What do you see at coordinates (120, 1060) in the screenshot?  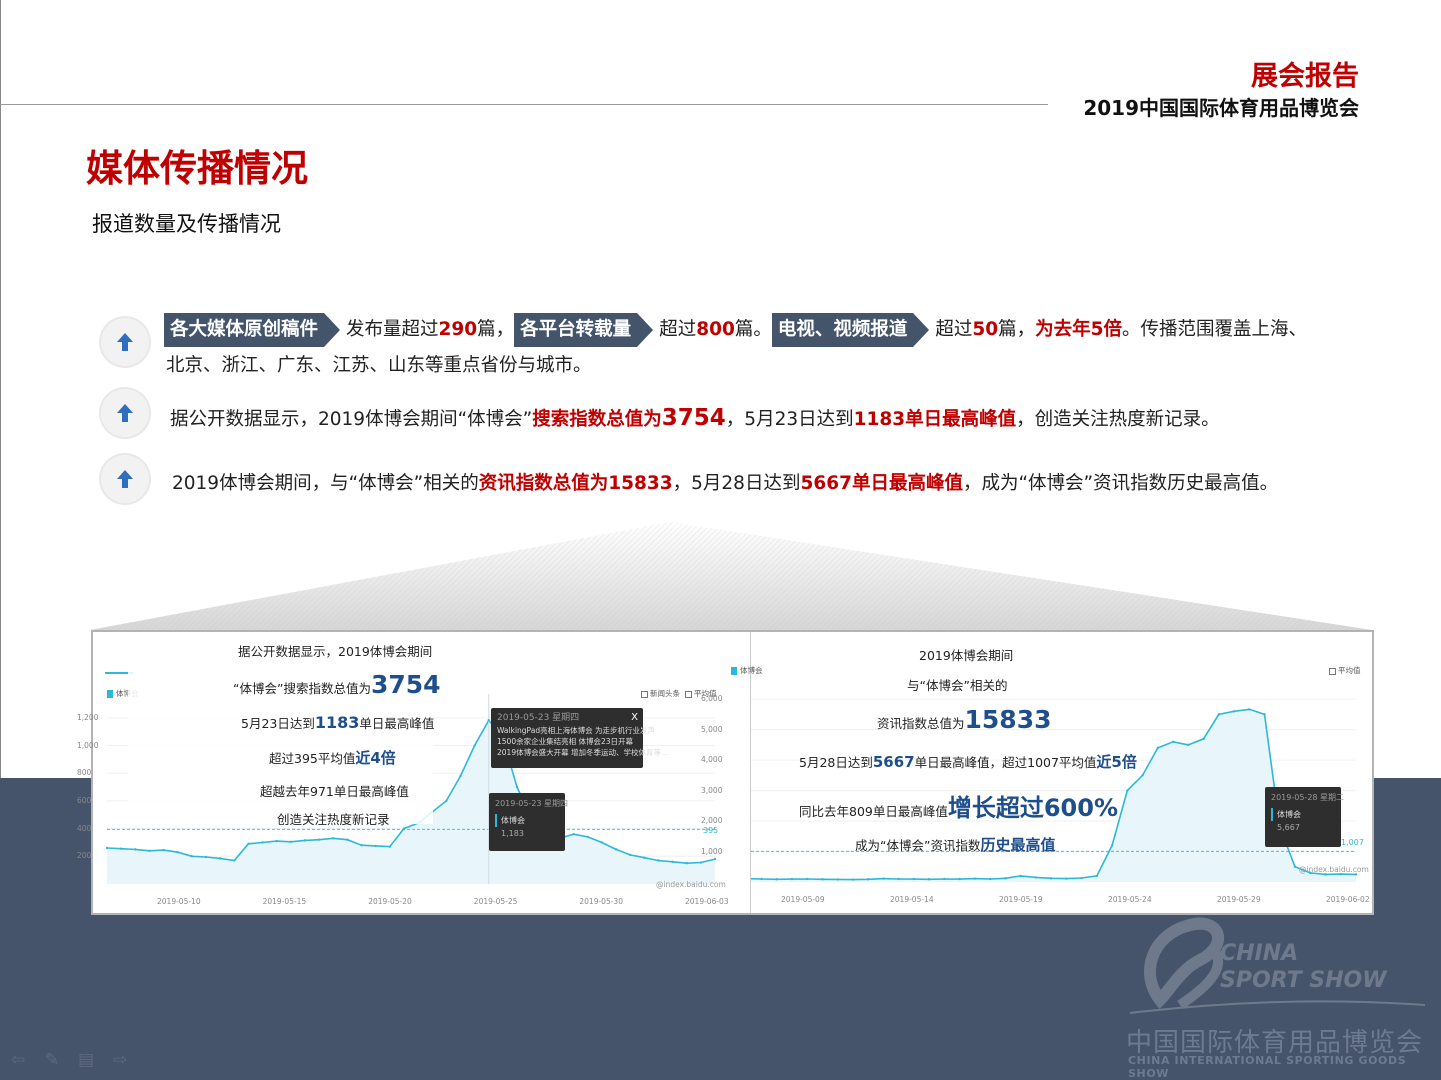 I see `next-arrow-icon: ⇨` at bounding box center [120, 1060].